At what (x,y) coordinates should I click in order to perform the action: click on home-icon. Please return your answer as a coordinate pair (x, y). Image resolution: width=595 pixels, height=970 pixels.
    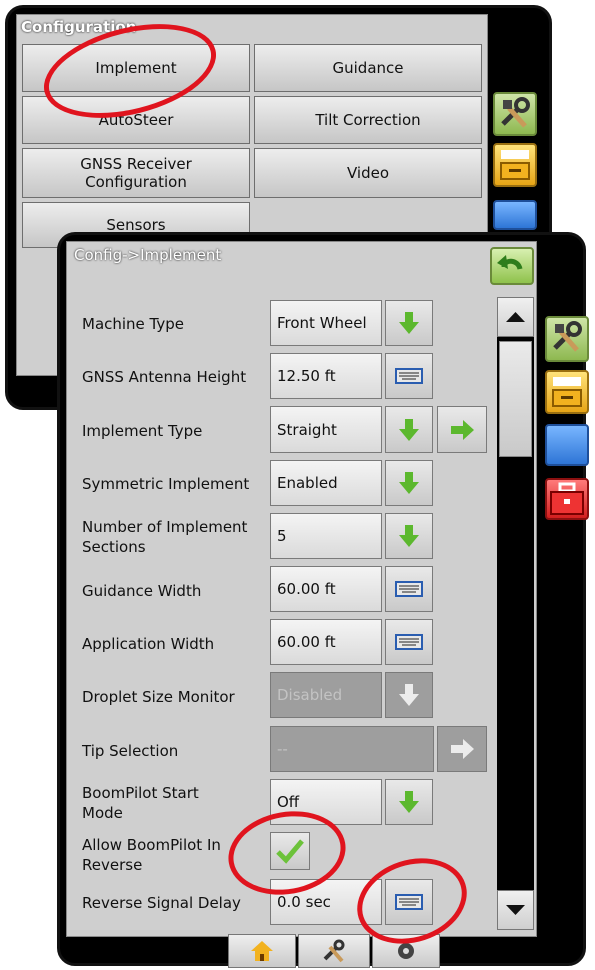
    Looking at the image, I should click on (262, 951).